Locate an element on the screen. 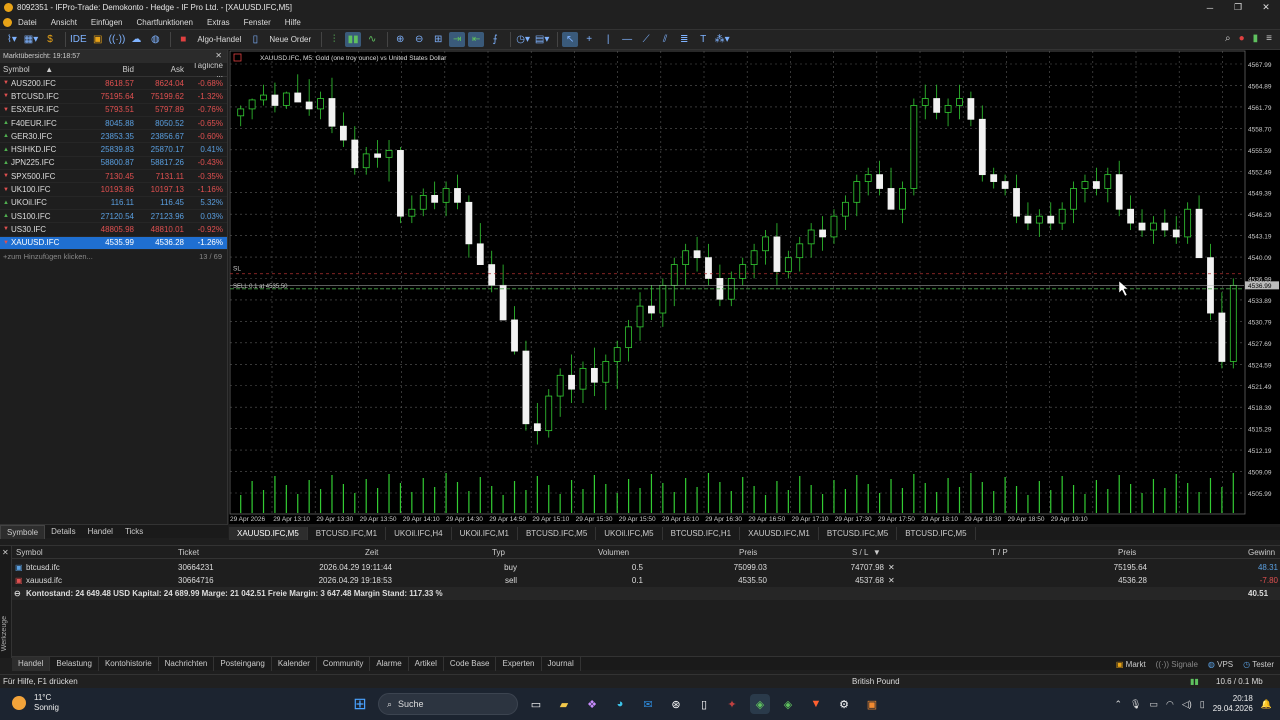 This screenshot has width=1280, height=720. tile-windows-icon: ⊞ is located at coordinates (438, 39).